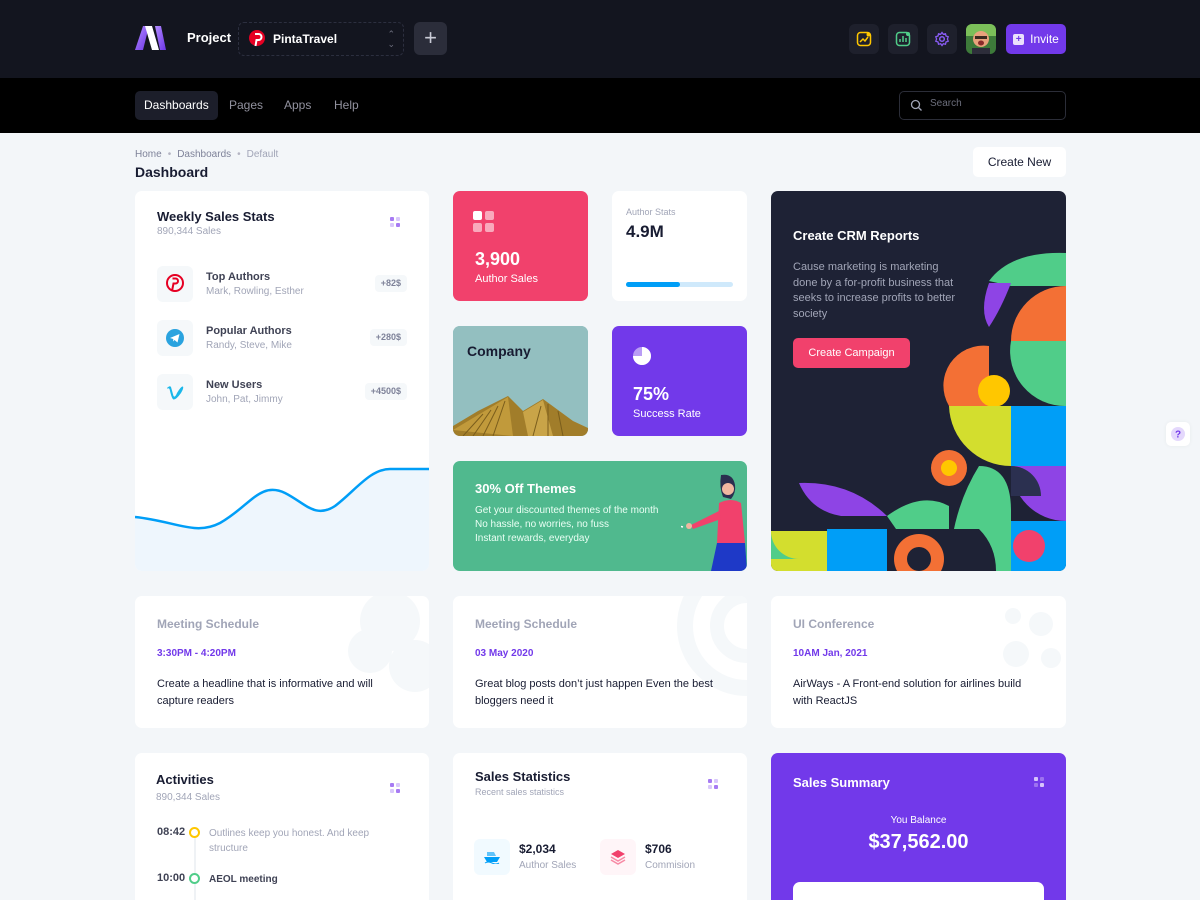 The height and width of the screenshot is (900, 1200). Describe the element at coordinates (391, 39) in the screenshot. I see `select-arrows-icon: ⌃ ⌄` at that location.